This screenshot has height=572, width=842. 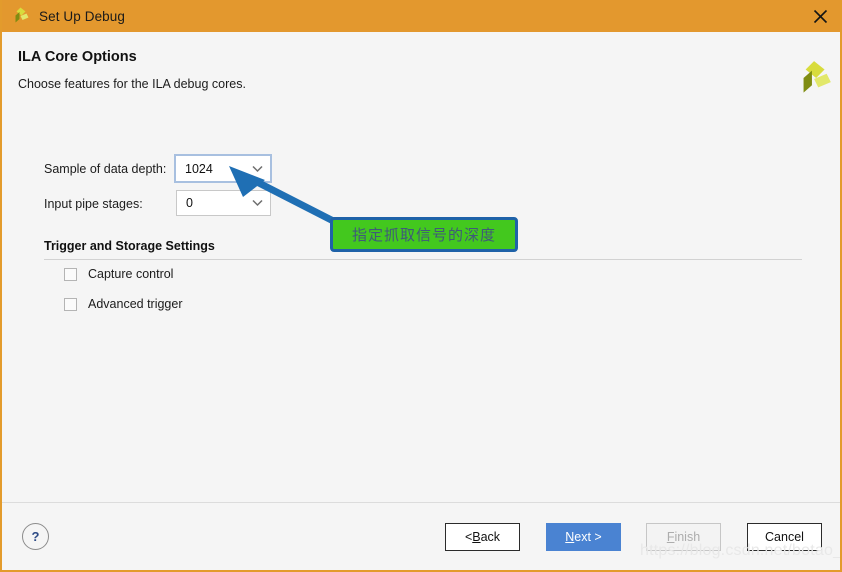 I want to click on pipe-stages-combobox: 0, so click(x=223, y=203).